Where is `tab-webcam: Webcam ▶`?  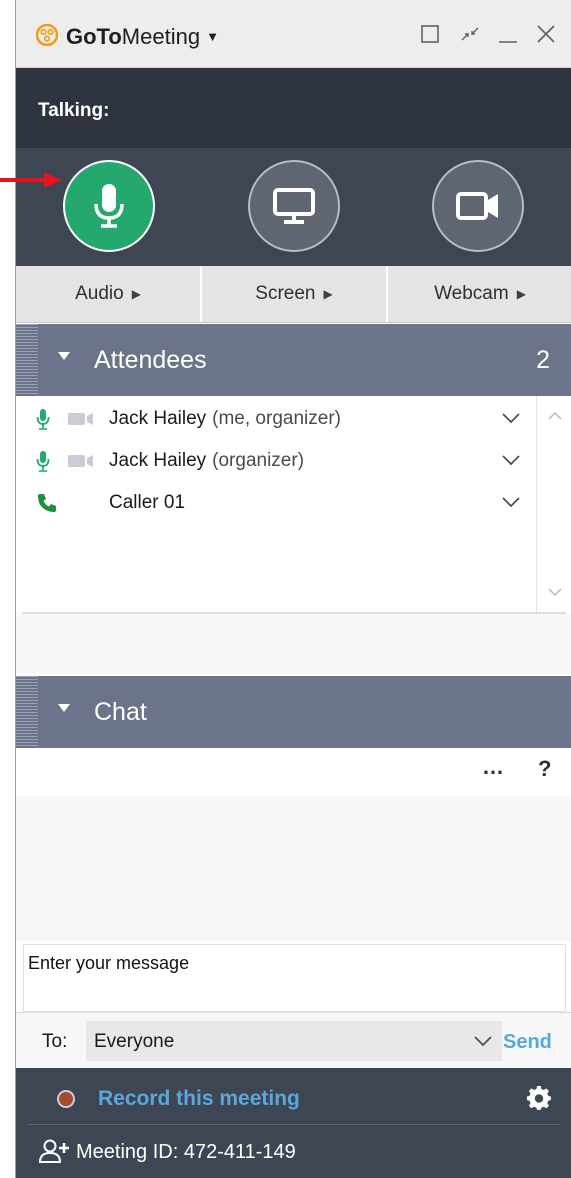
tab-webcam: Webcam ▶ is located at coordinates (479, 294).